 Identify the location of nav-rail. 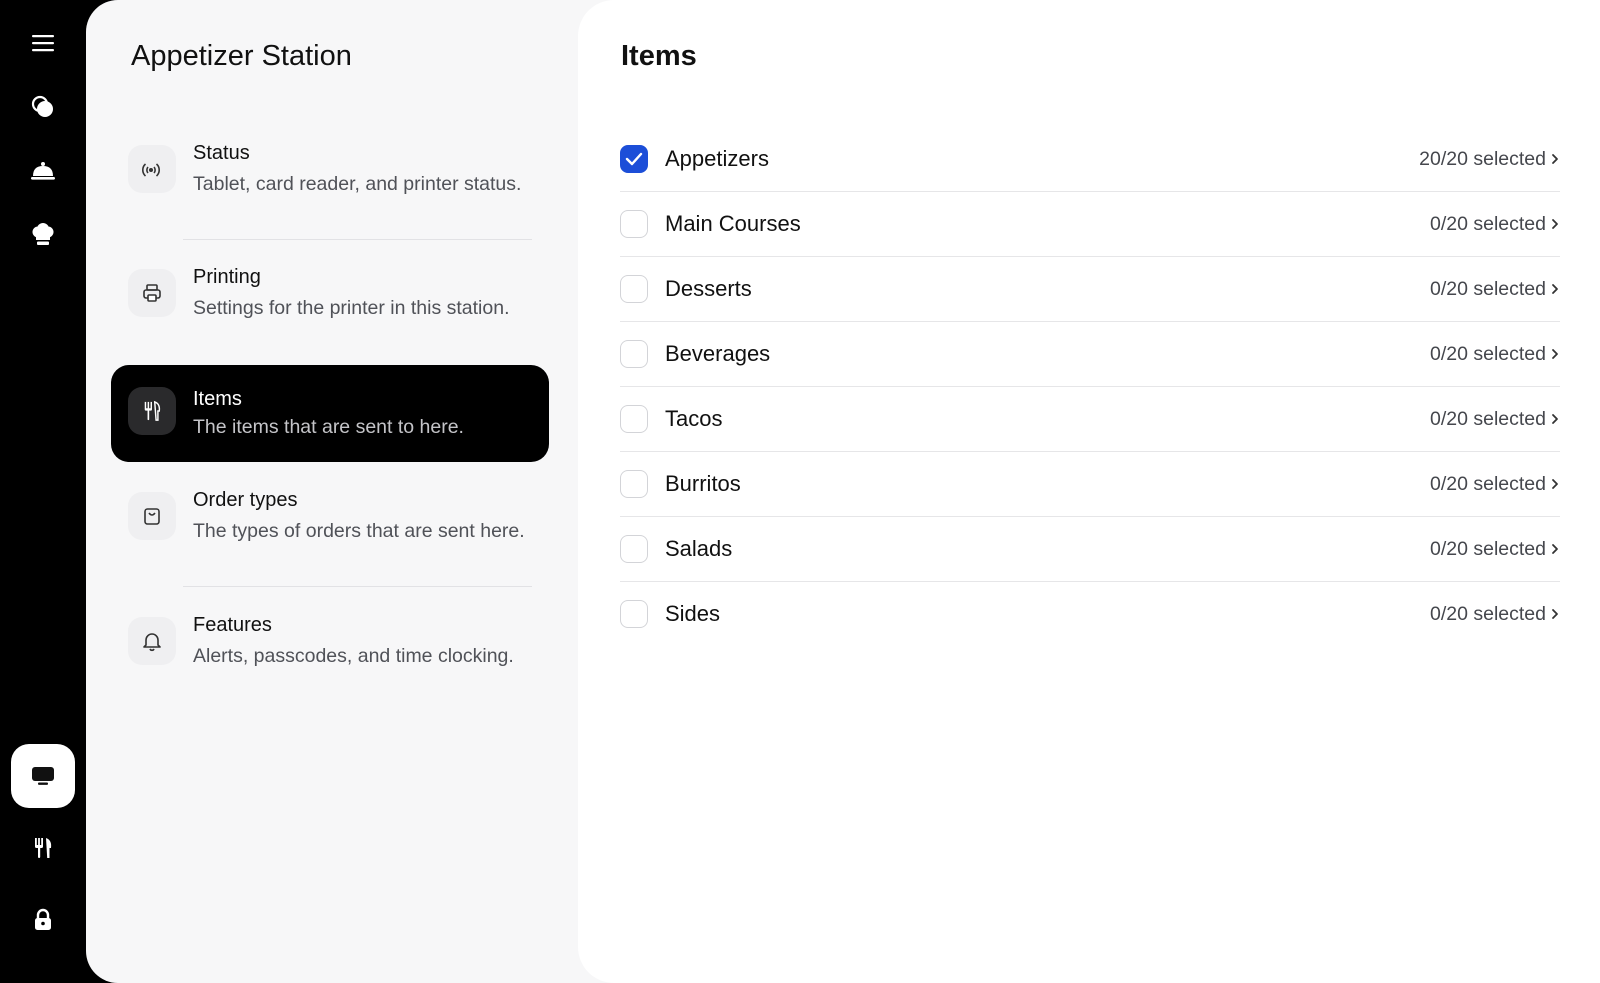
(43, 491).